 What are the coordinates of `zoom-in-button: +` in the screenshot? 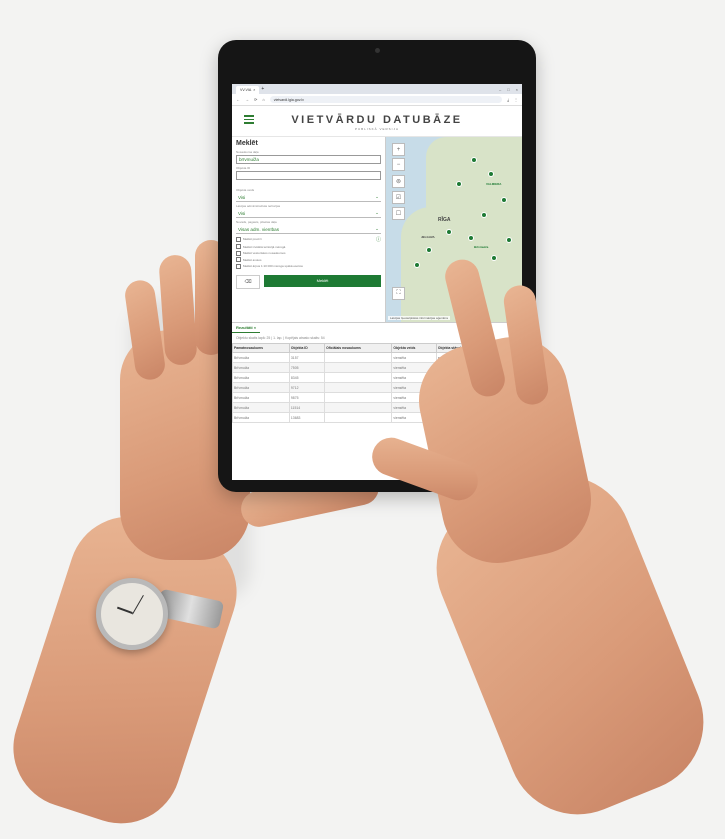 It's located at (398, 149).